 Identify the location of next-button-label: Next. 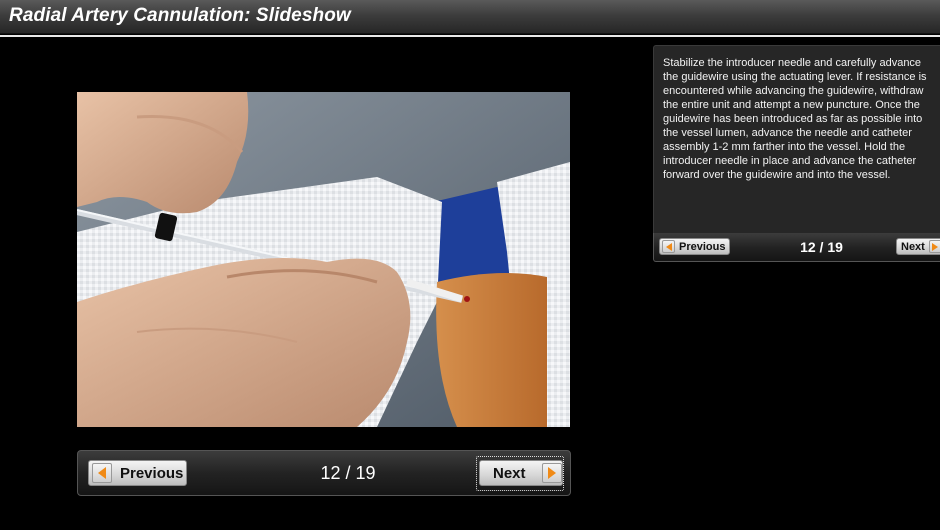
(509, 473).